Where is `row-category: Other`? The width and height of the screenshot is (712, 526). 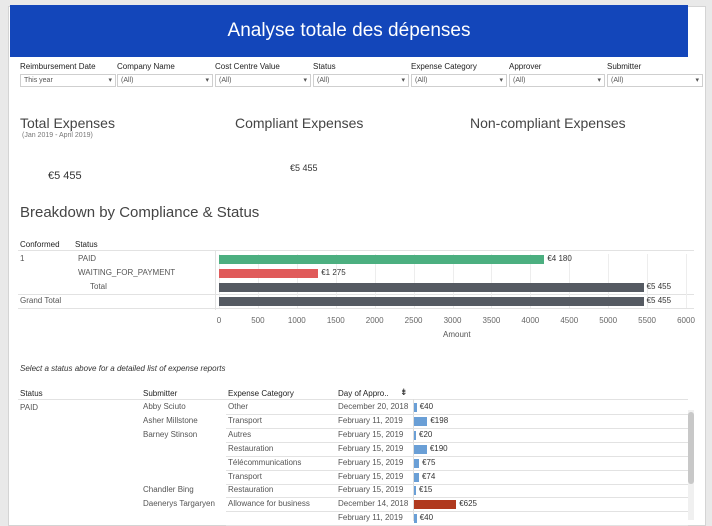
row-category: Other is located at coordinates (238, 406).